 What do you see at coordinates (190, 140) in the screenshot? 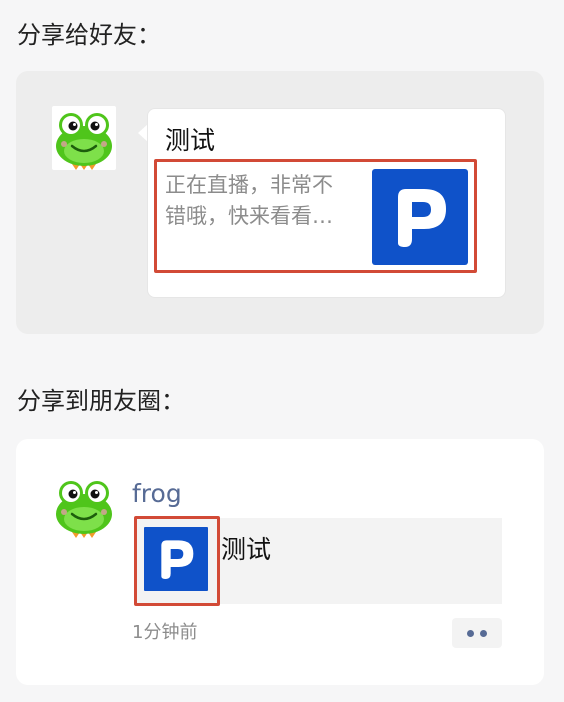
I see `share-title: 测试` at bounding box center [190, 140].